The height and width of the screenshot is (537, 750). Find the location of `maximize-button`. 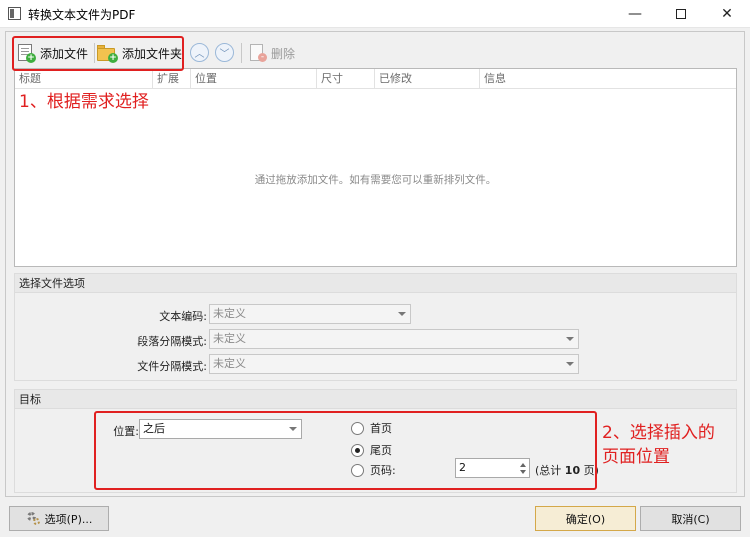

maximize-button is located at coordinates (681, 14).